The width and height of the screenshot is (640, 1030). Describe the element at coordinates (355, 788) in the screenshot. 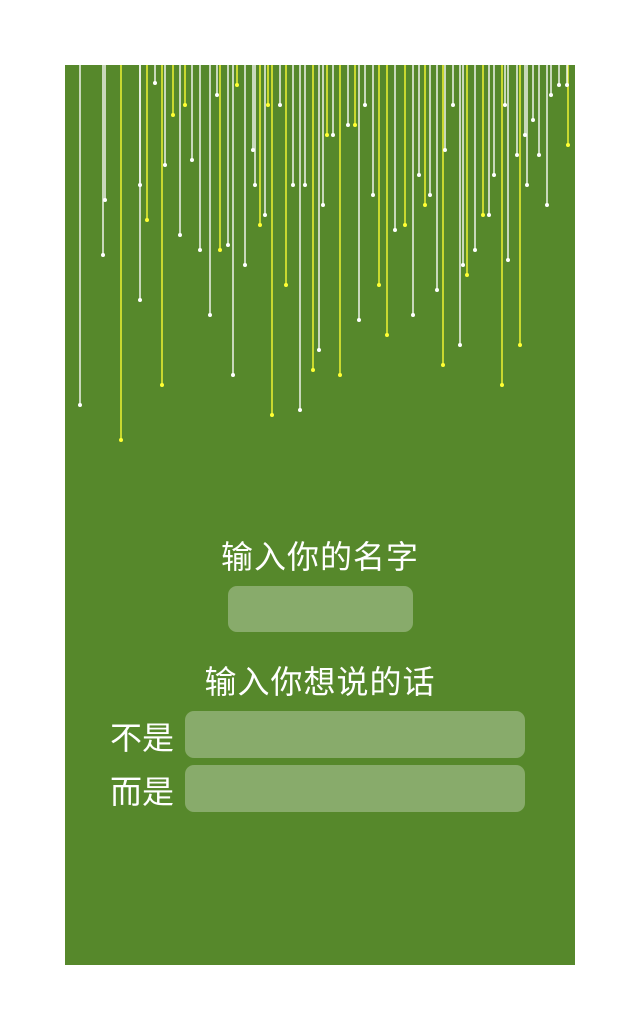

I see `but-input` at that location.